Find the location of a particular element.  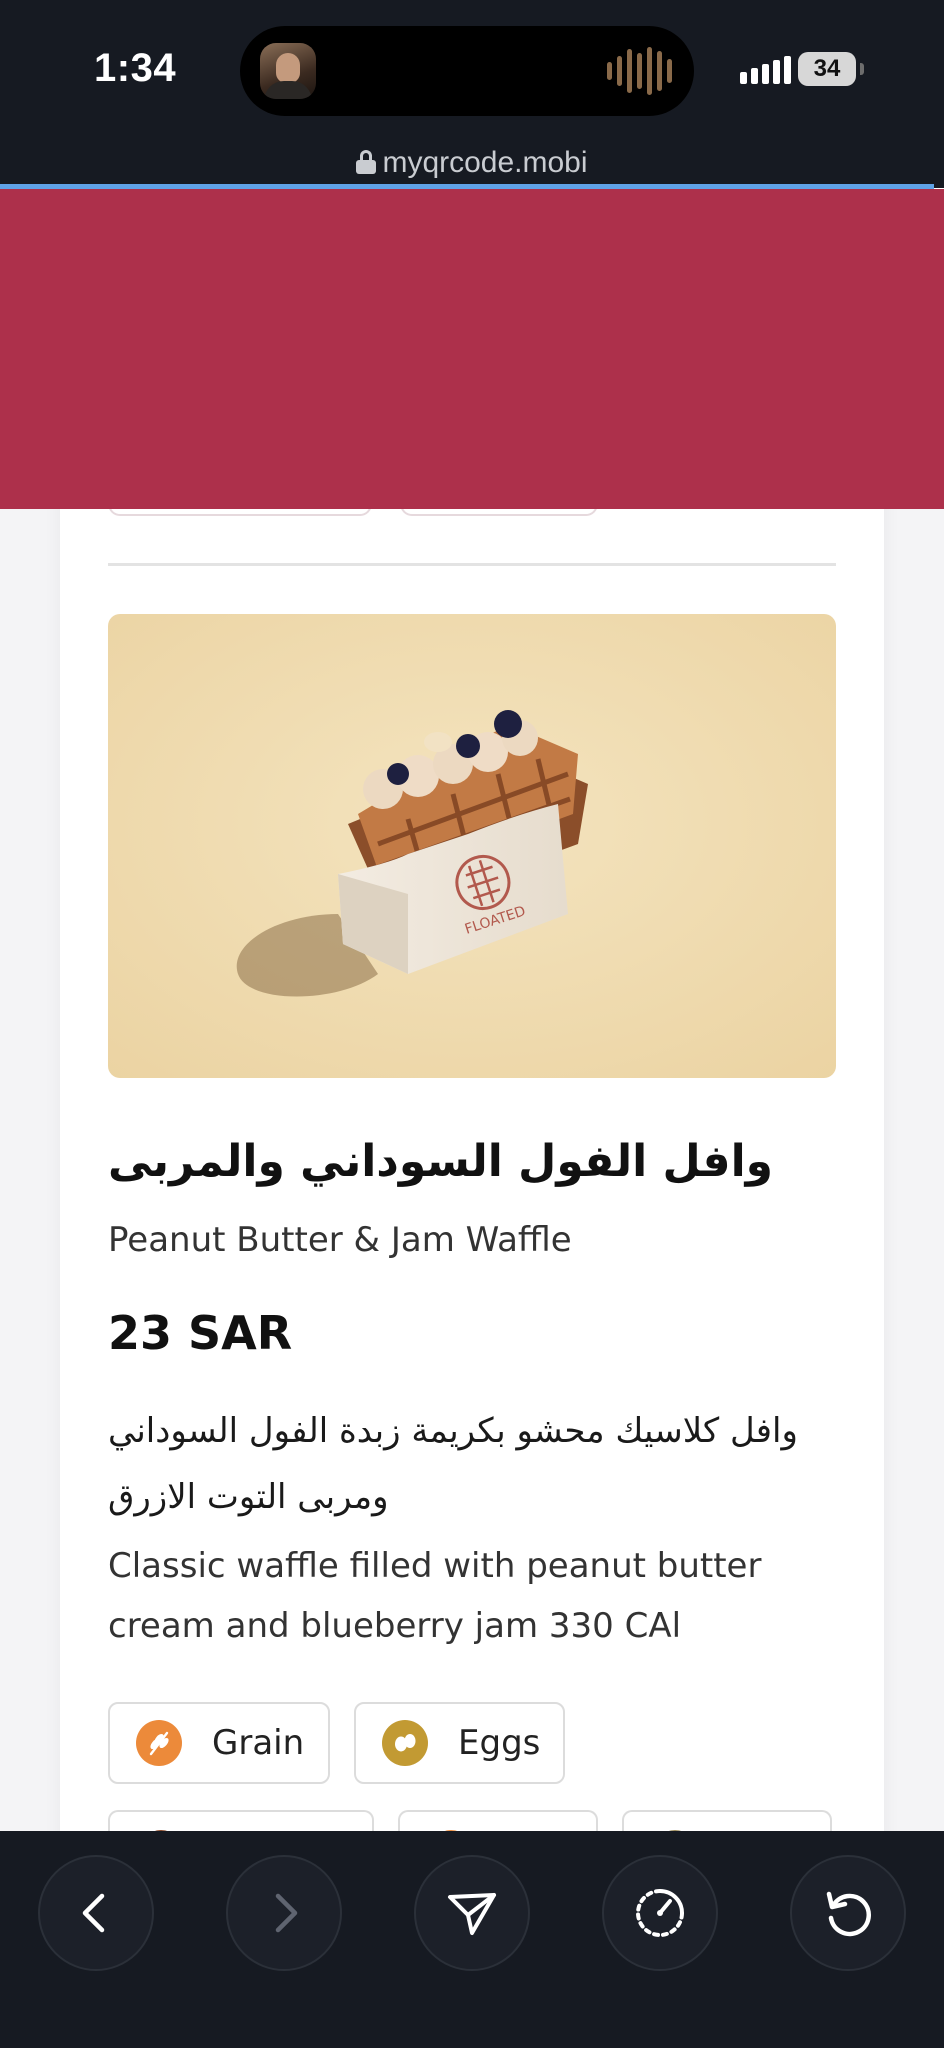

browser-toolbar is located at coordinates (472, 1939).